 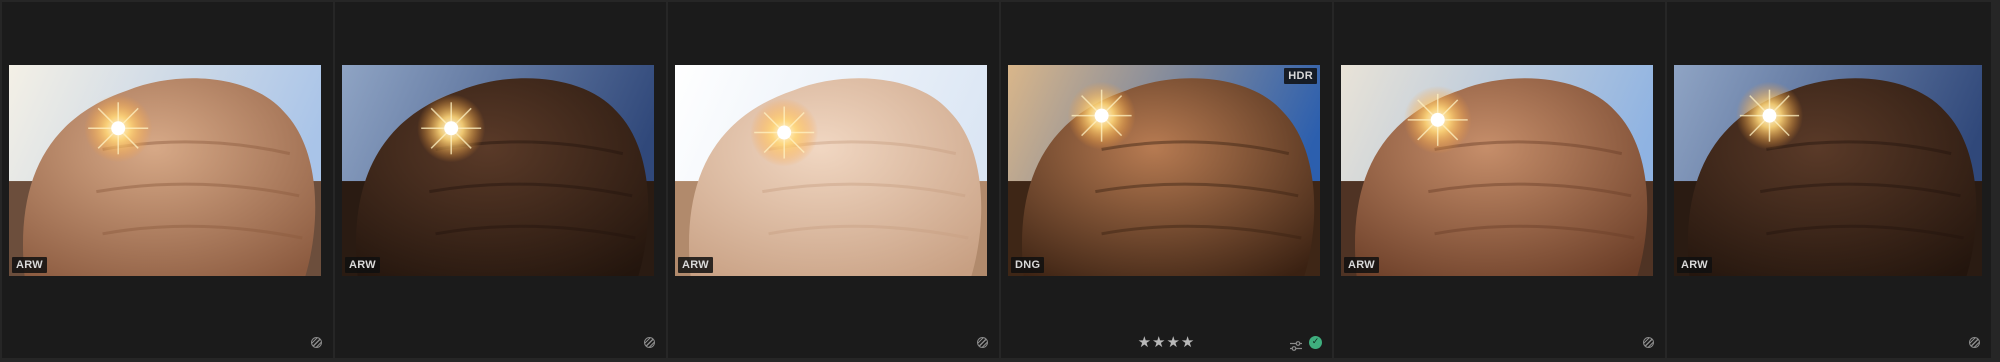 What do you see at coordinates (1315, 342) in the screenshot?
I see `check-circle-icon: ✓` at bounding box center [1315, 342].